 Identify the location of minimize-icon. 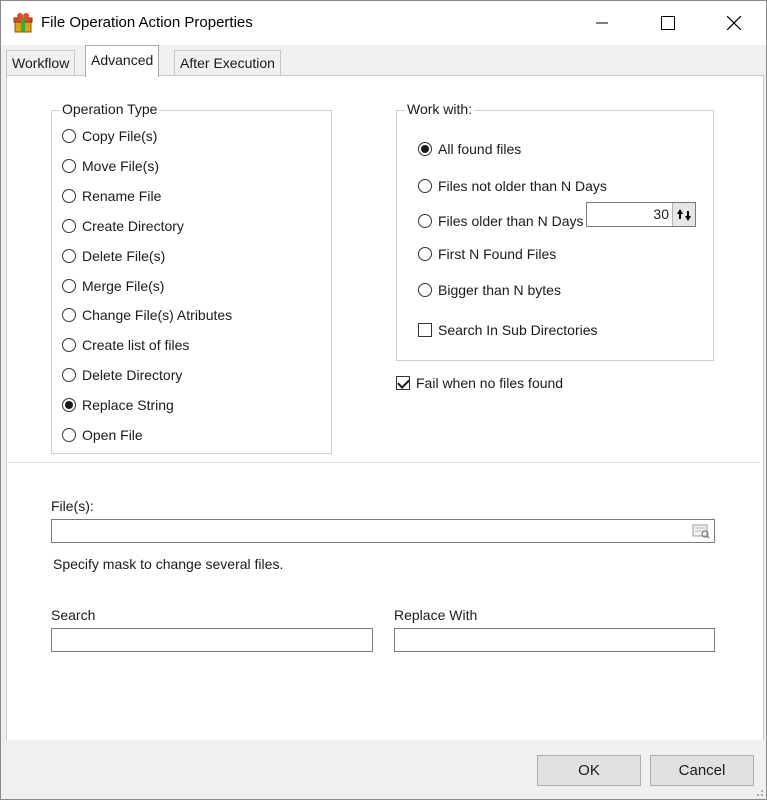
(602, 23).